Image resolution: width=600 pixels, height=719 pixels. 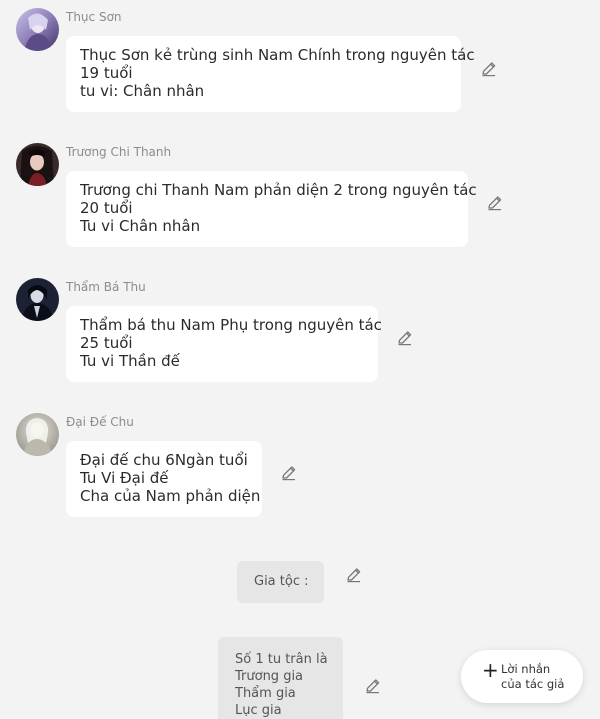 What do you see at coordinates (106, 208) in the screenshot?
I see `message-line: 20 tuổi` at bounding box center [106, 208].